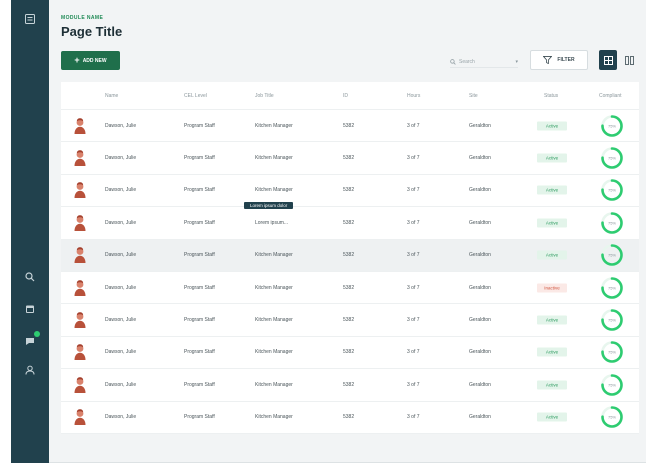  I want to click on column-header-status: Status, so click(551, 96).